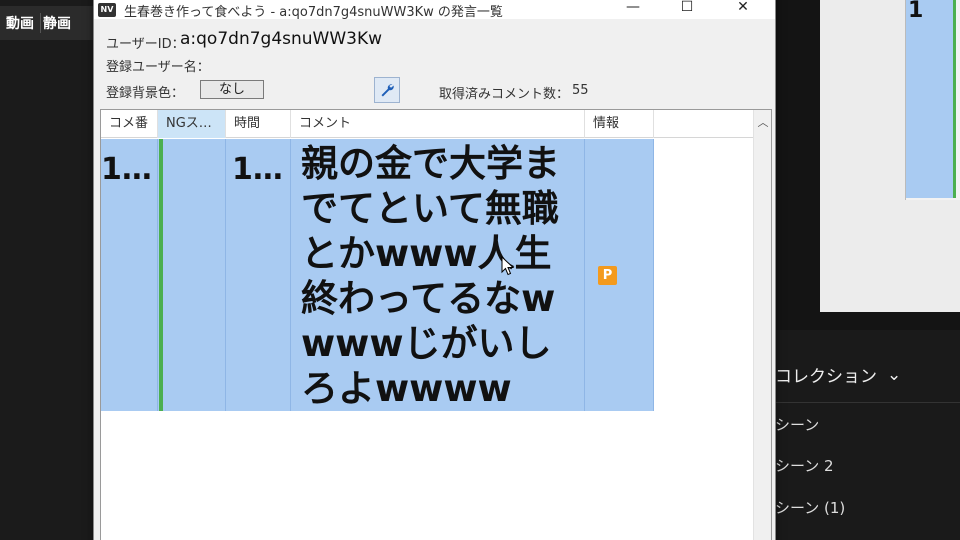  Describe the element at coordinates (826, 377) in the screenshot. I see `collection-label: コレクション` at that location.